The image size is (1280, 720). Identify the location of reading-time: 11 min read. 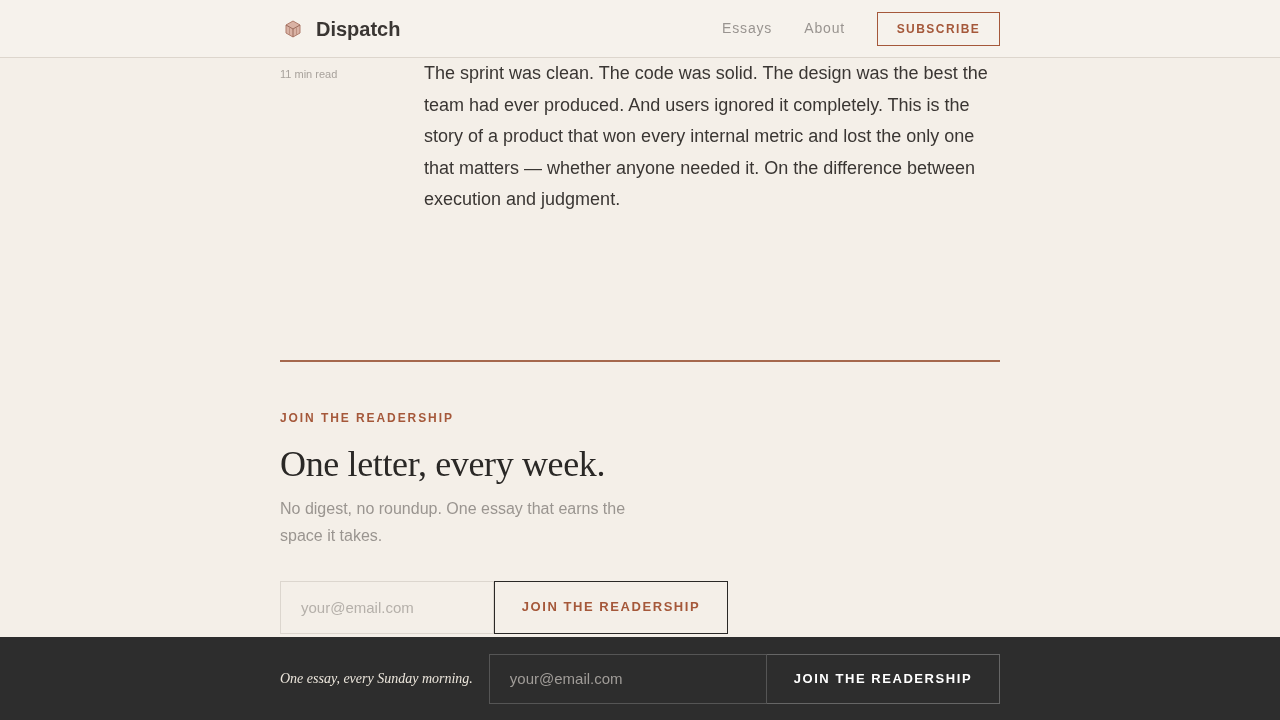
(309, 74).